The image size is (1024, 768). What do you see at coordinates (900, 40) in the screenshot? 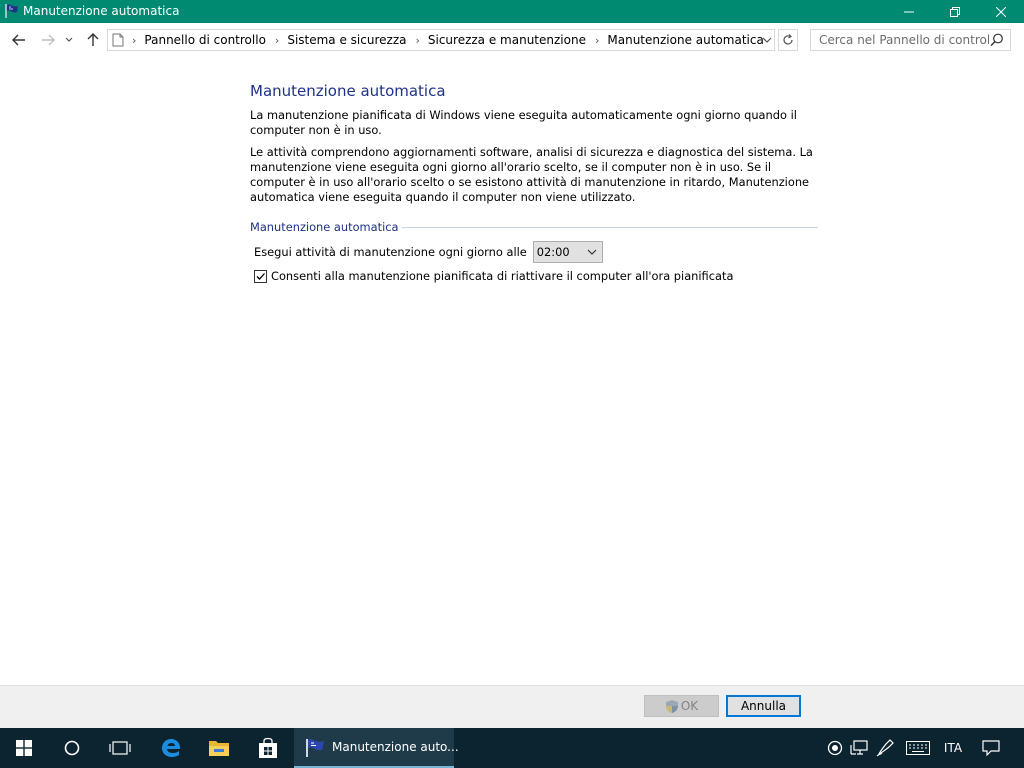
I see `search-input` at bounding box center [900, 40].